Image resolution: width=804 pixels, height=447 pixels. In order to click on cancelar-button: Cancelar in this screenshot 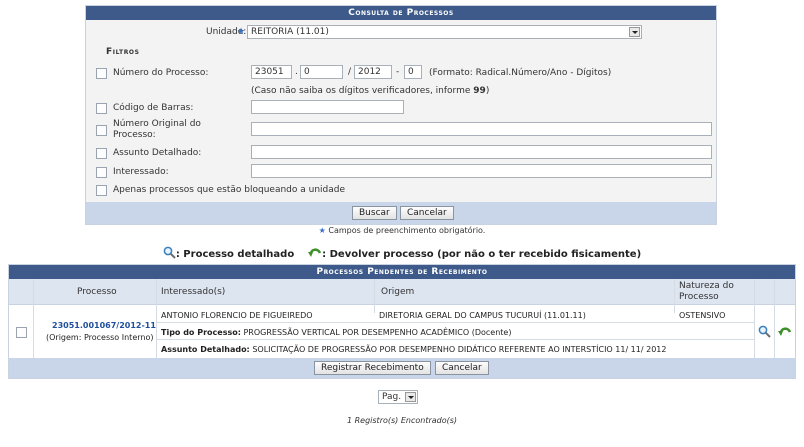, I will do `click(427, 213)`.